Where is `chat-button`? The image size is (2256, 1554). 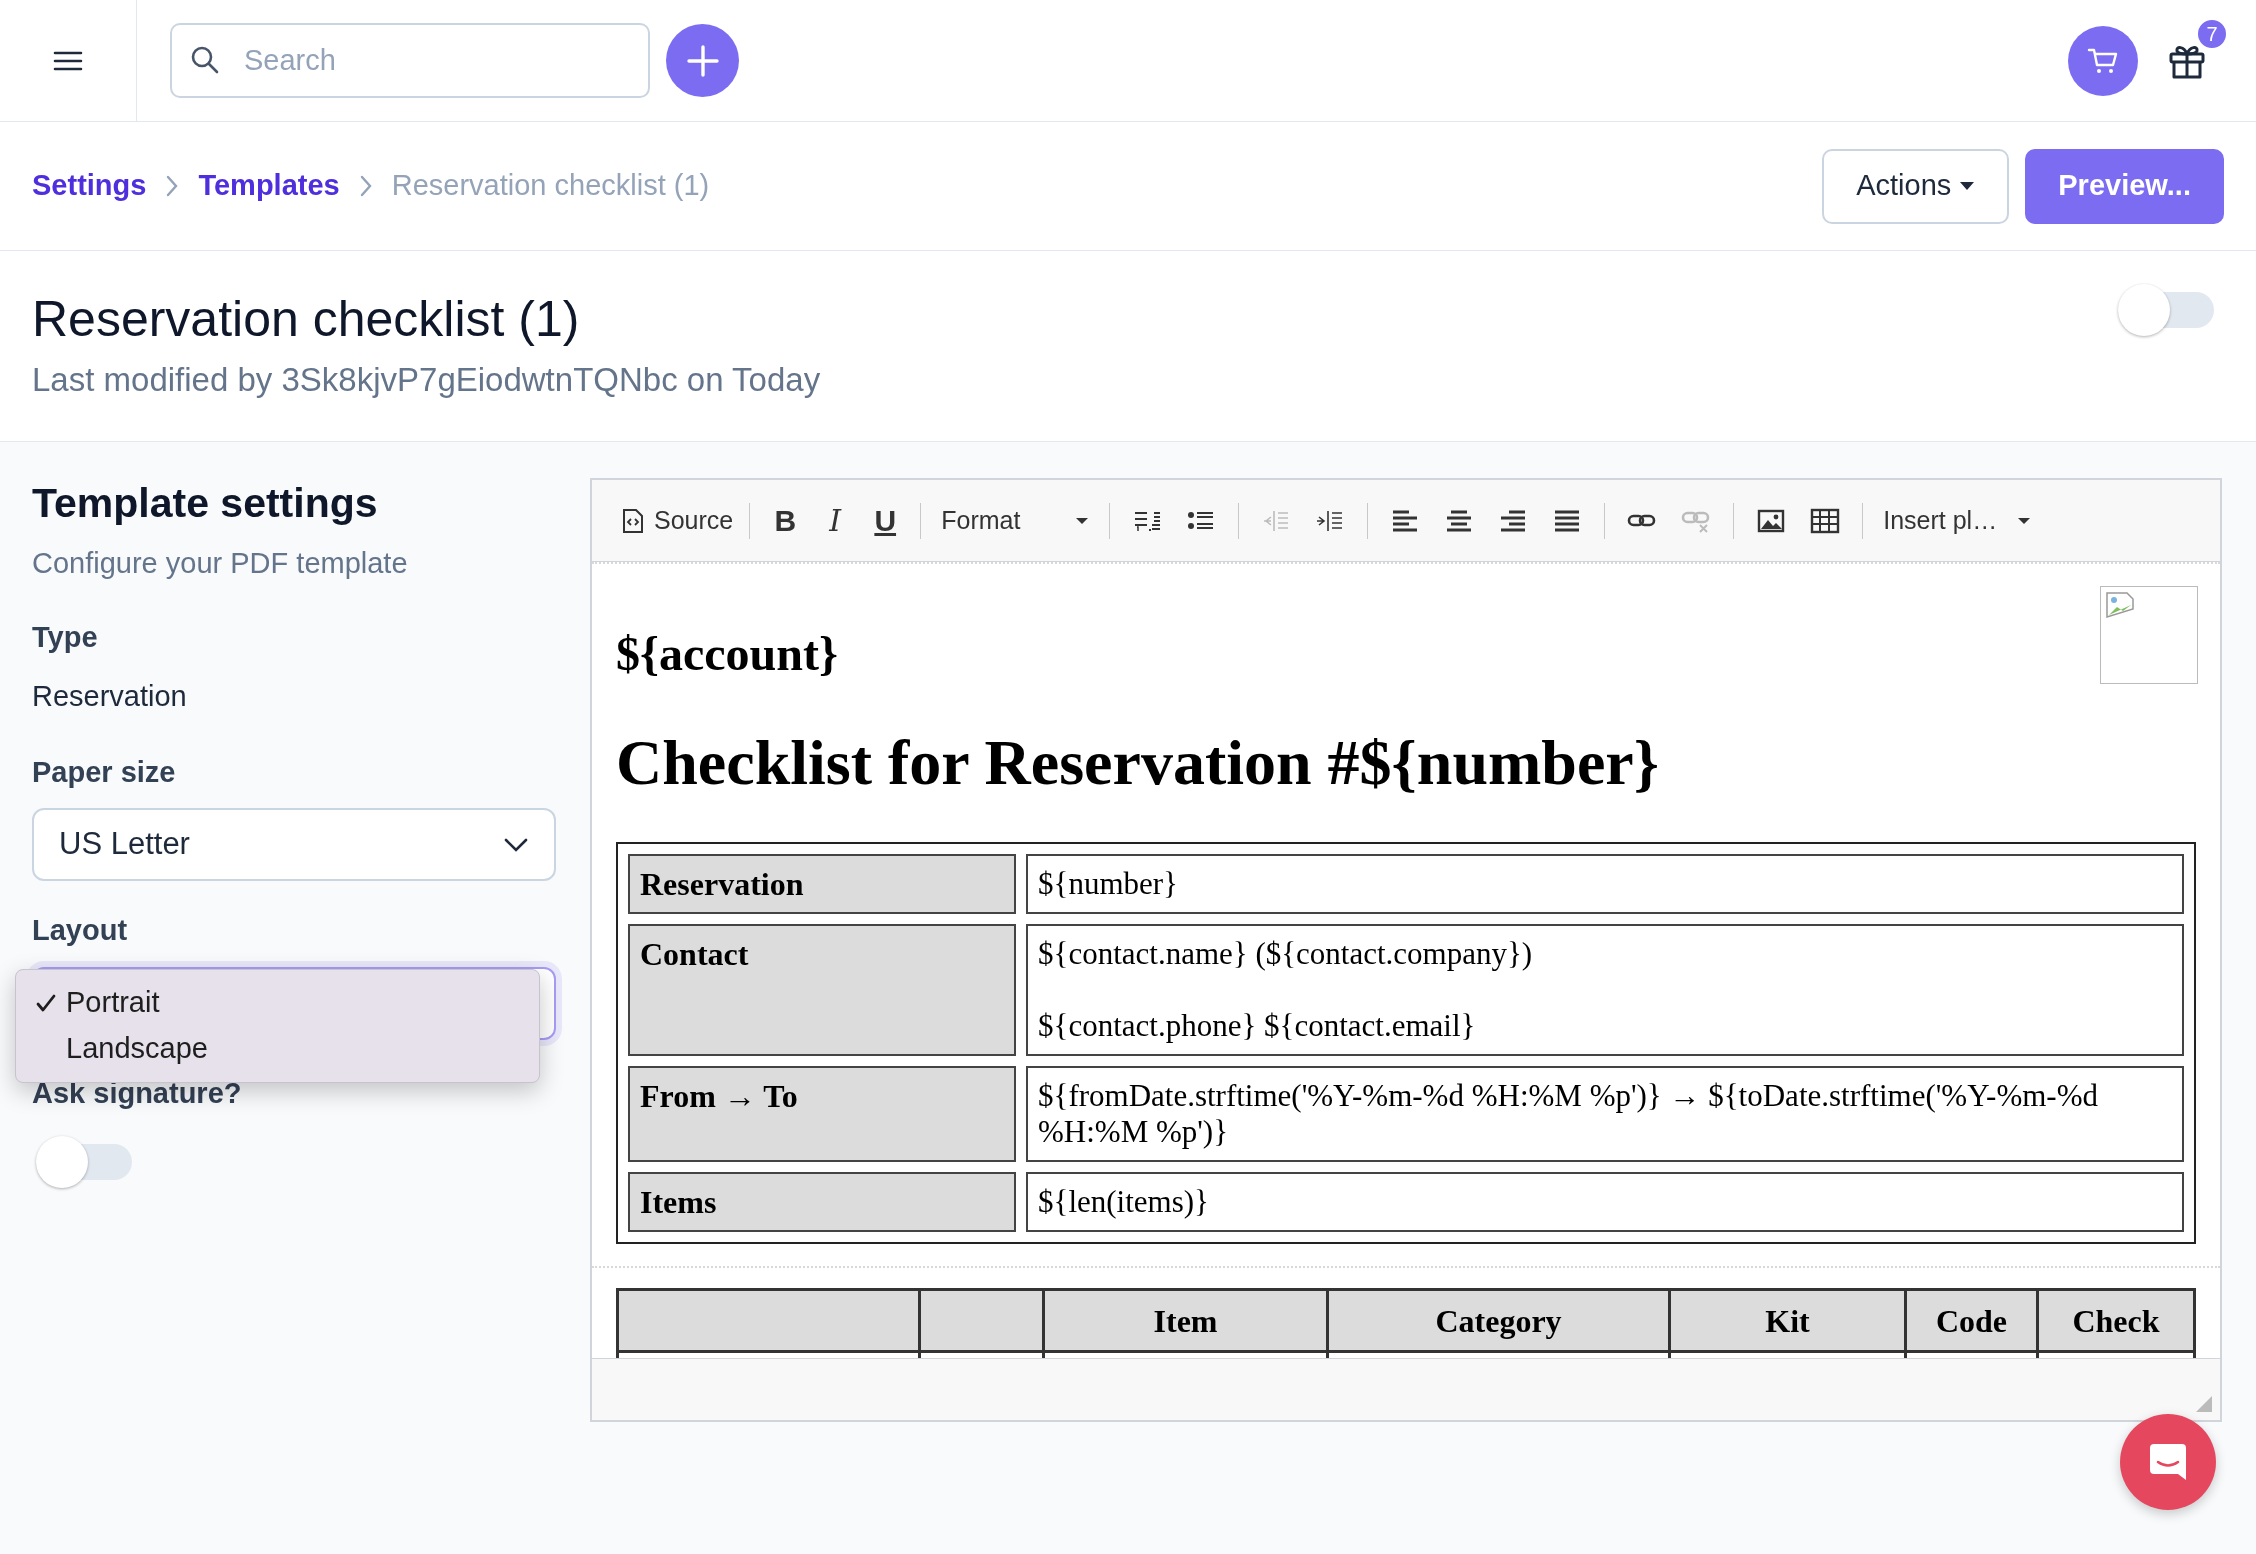
chat-button is located at coordinates (2168, 1462).